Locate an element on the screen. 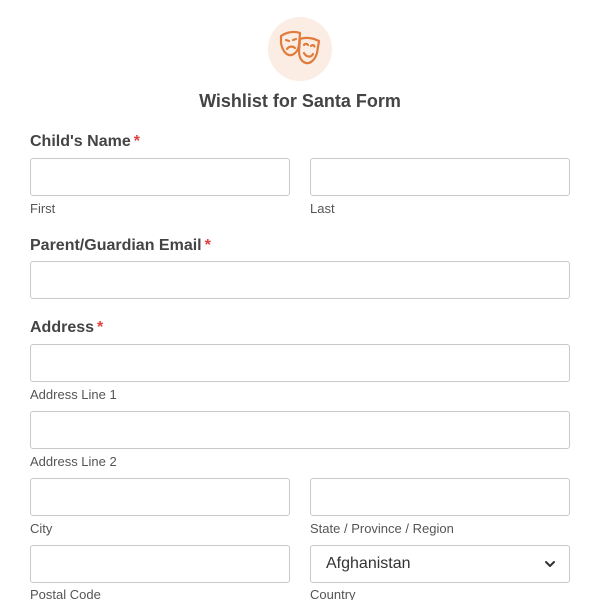 The width and height of the screenshot is (600, 600). postal-code-sublabel: Postal Code is located at coordinates (65, 593).